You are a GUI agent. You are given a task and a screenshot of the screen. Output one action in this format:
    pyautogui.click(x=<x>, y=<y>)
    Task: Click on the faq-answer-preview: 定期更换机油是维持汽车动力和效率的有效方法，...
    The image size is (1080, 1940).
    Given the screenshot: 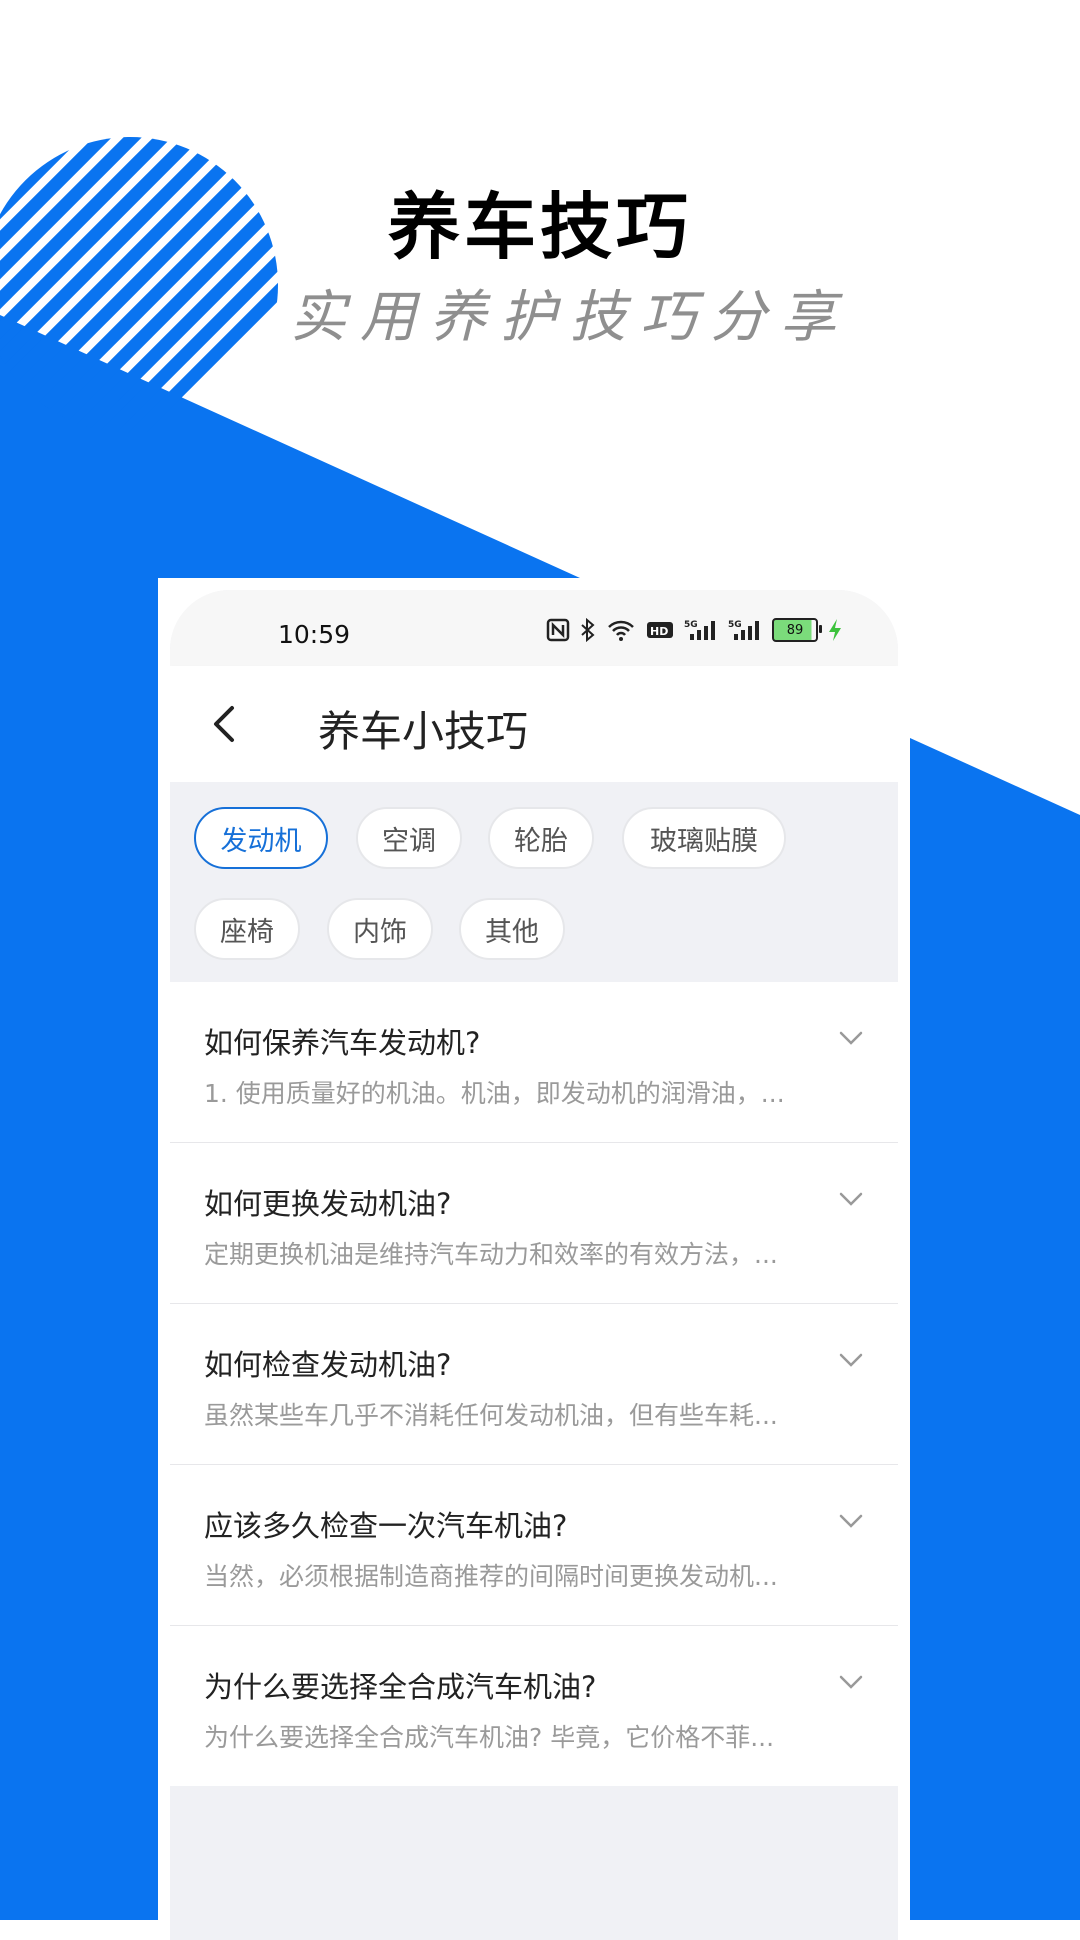 What is the action you would take?
    pyautogui.click(x=491, y=1254)
    